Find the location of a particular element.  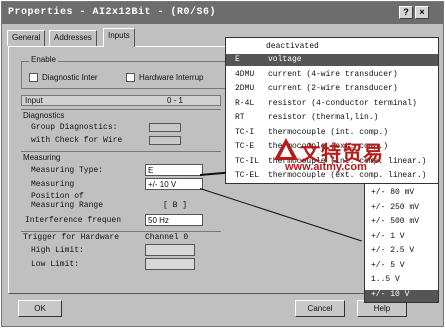

dropdown-option-code: TC-EL is located at coordinates (247, 175).